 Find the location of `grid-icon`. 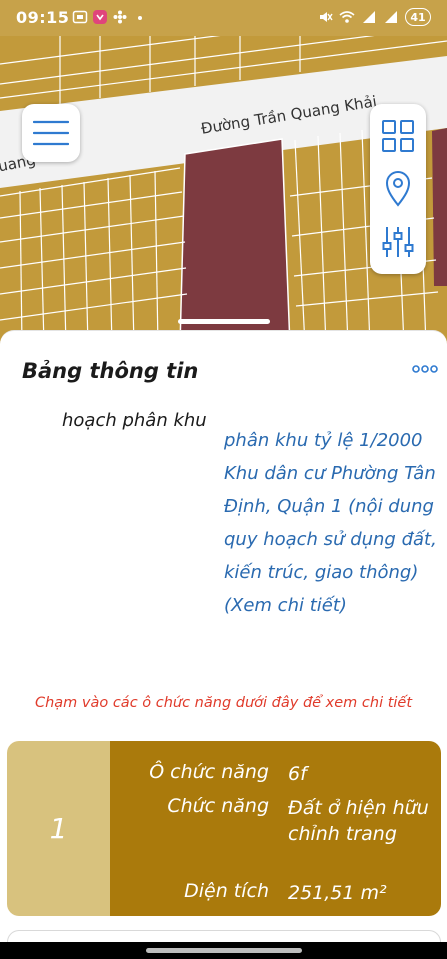

grid-icon is located at coordinates (398, 136).